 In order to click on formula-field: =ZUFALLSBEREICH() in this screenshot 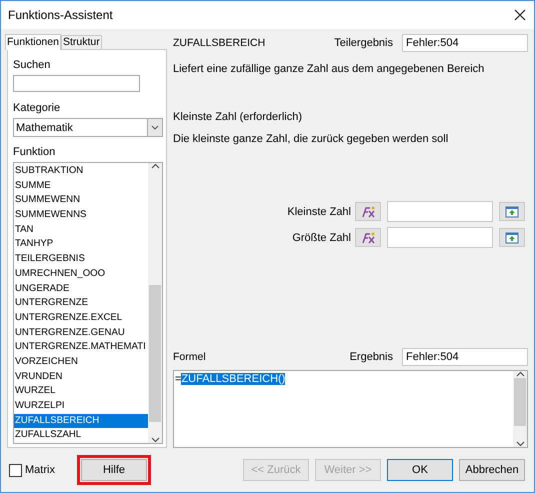, I will do `click(350, 409)`.